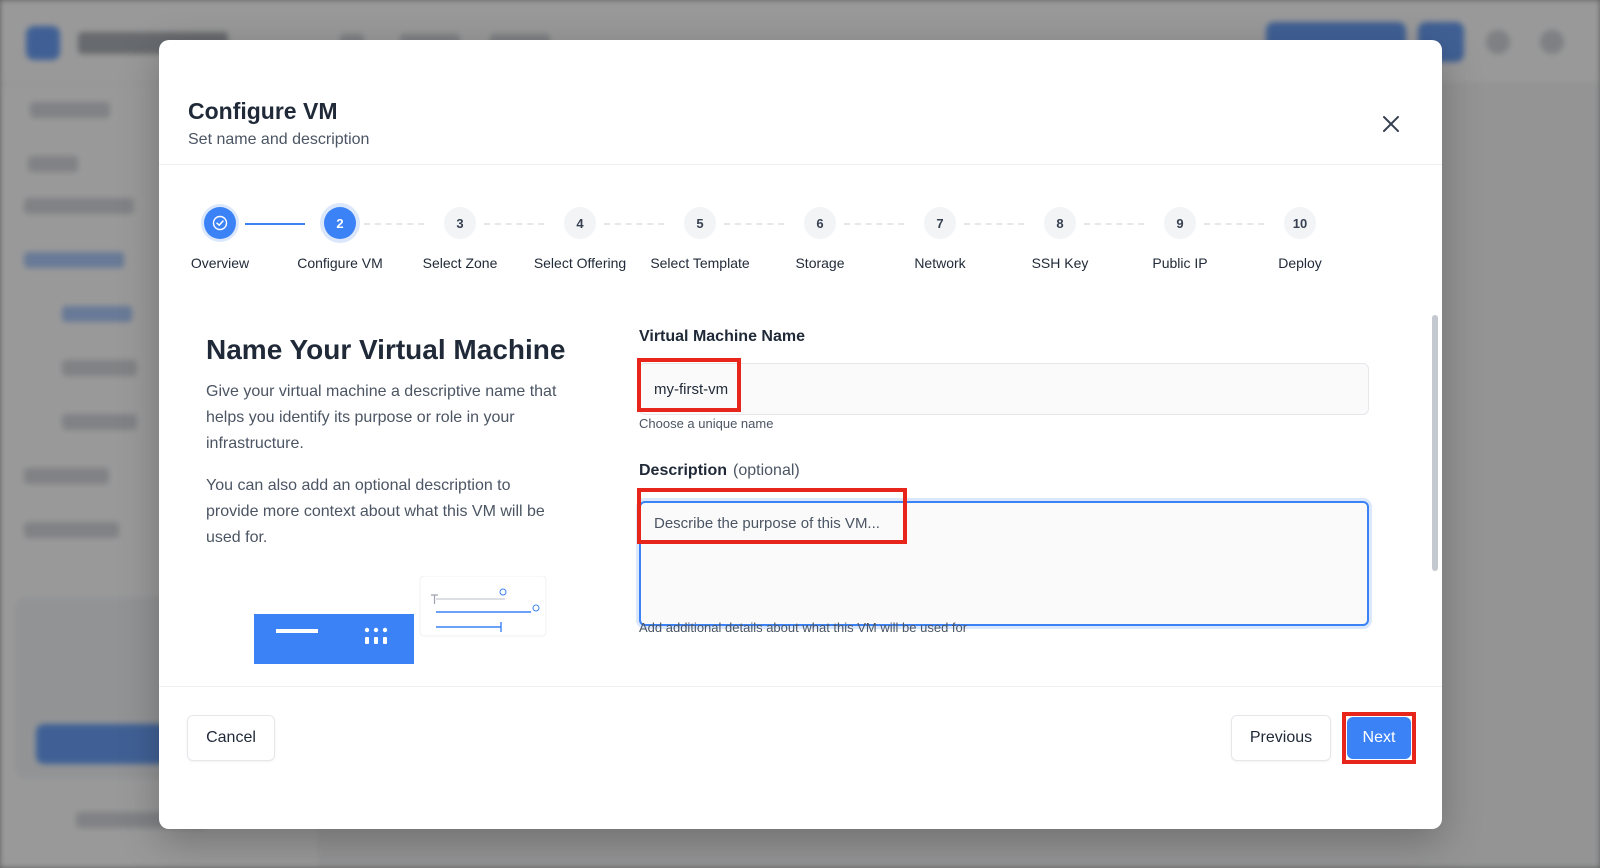 This screenshot has width=1600, height=868. Describe the element at coordinates (400, 620) in the screenshot. I see `server-illustration` at that location.